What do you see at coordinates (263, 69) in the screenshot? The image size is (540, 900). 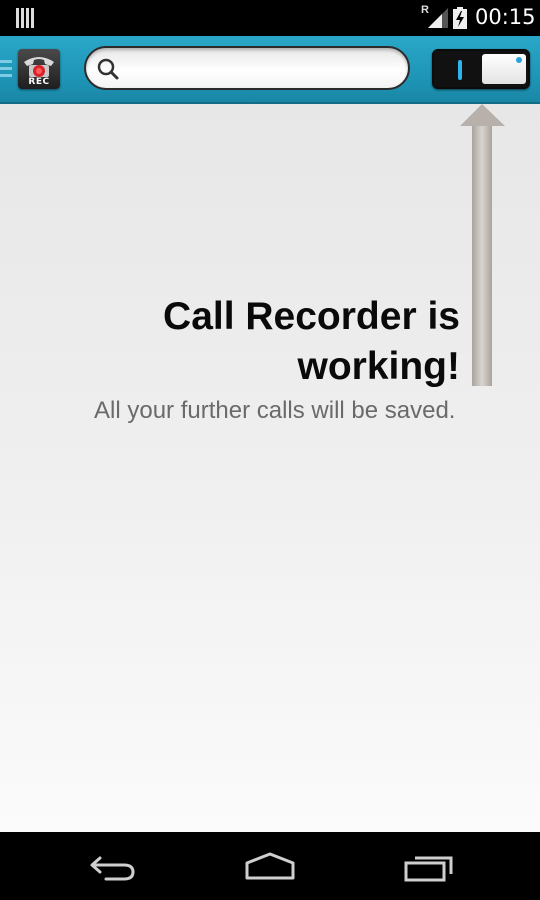 I see `search-input` at bounding box center [263, 69].